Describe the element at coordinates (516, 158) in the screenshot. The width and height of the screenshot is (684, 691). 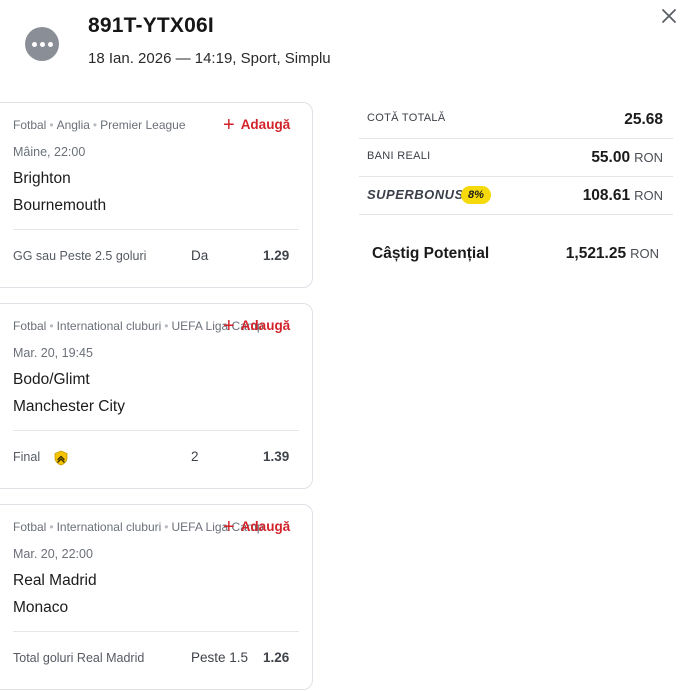
I see `stake-row: BANI REALI 55.00 RON` at that location.